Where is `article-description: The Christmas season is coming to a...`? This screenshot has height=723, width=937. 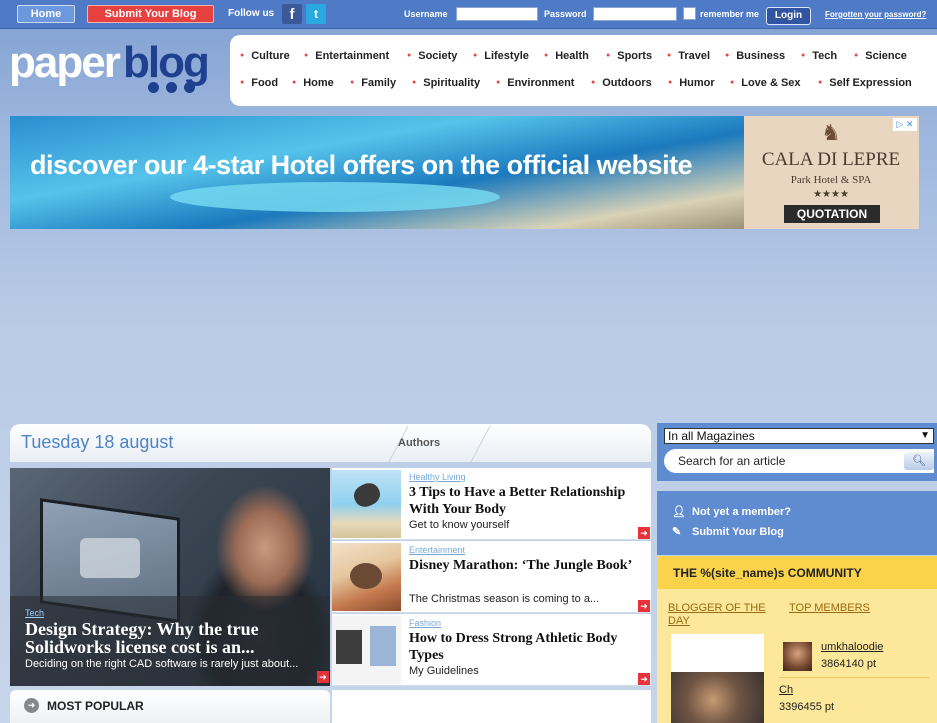 article-description: The Christmas season is coming to a... is located at coordinates (504, 599).